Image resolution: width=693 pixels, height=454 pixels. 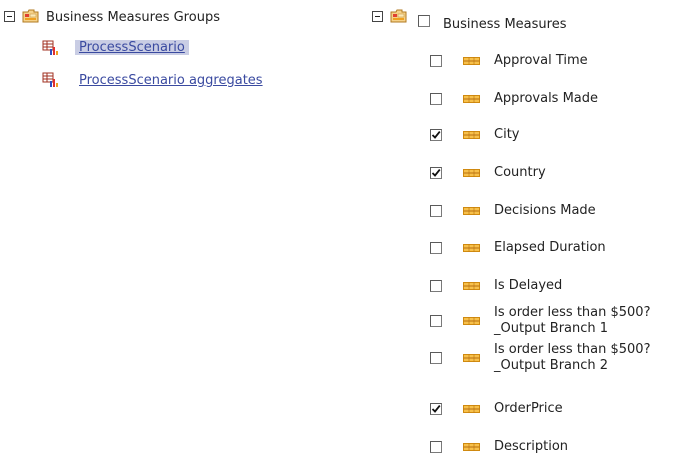 What do you see at coordinates (572, 320) in the screenshot?
I see `measure-label: Is order less than $500? _Output Branch 1` at bounding box center [572, 320].